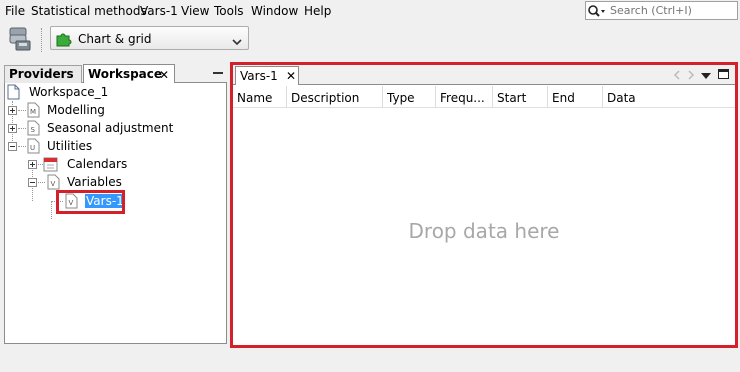  What do you see at coordinates (195, 11) in the screenshot?
I see `menu-view: View` at bounding box center [195, 11].